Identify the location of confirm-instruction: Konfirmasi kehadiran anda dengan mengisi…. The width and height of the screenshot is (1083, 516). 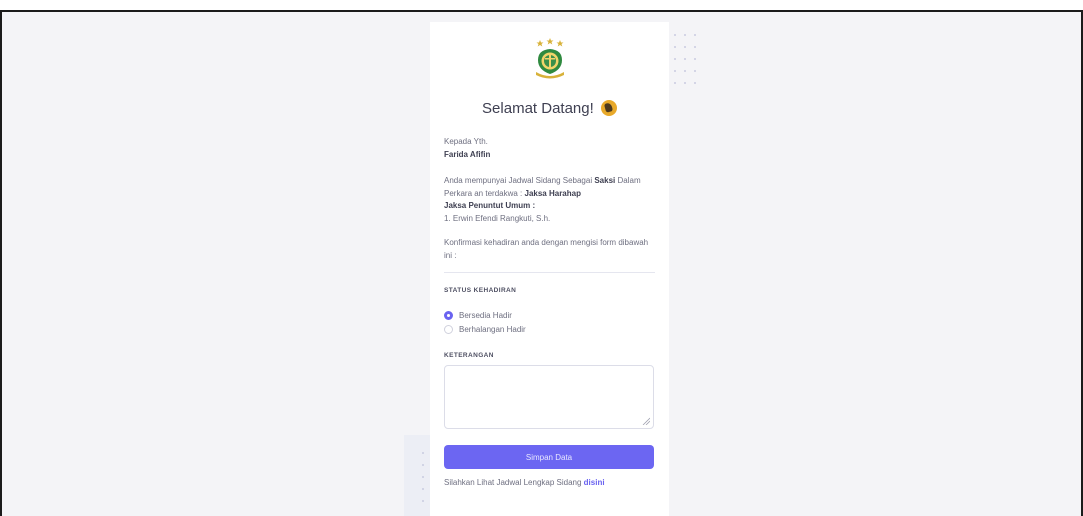
(546, 249).